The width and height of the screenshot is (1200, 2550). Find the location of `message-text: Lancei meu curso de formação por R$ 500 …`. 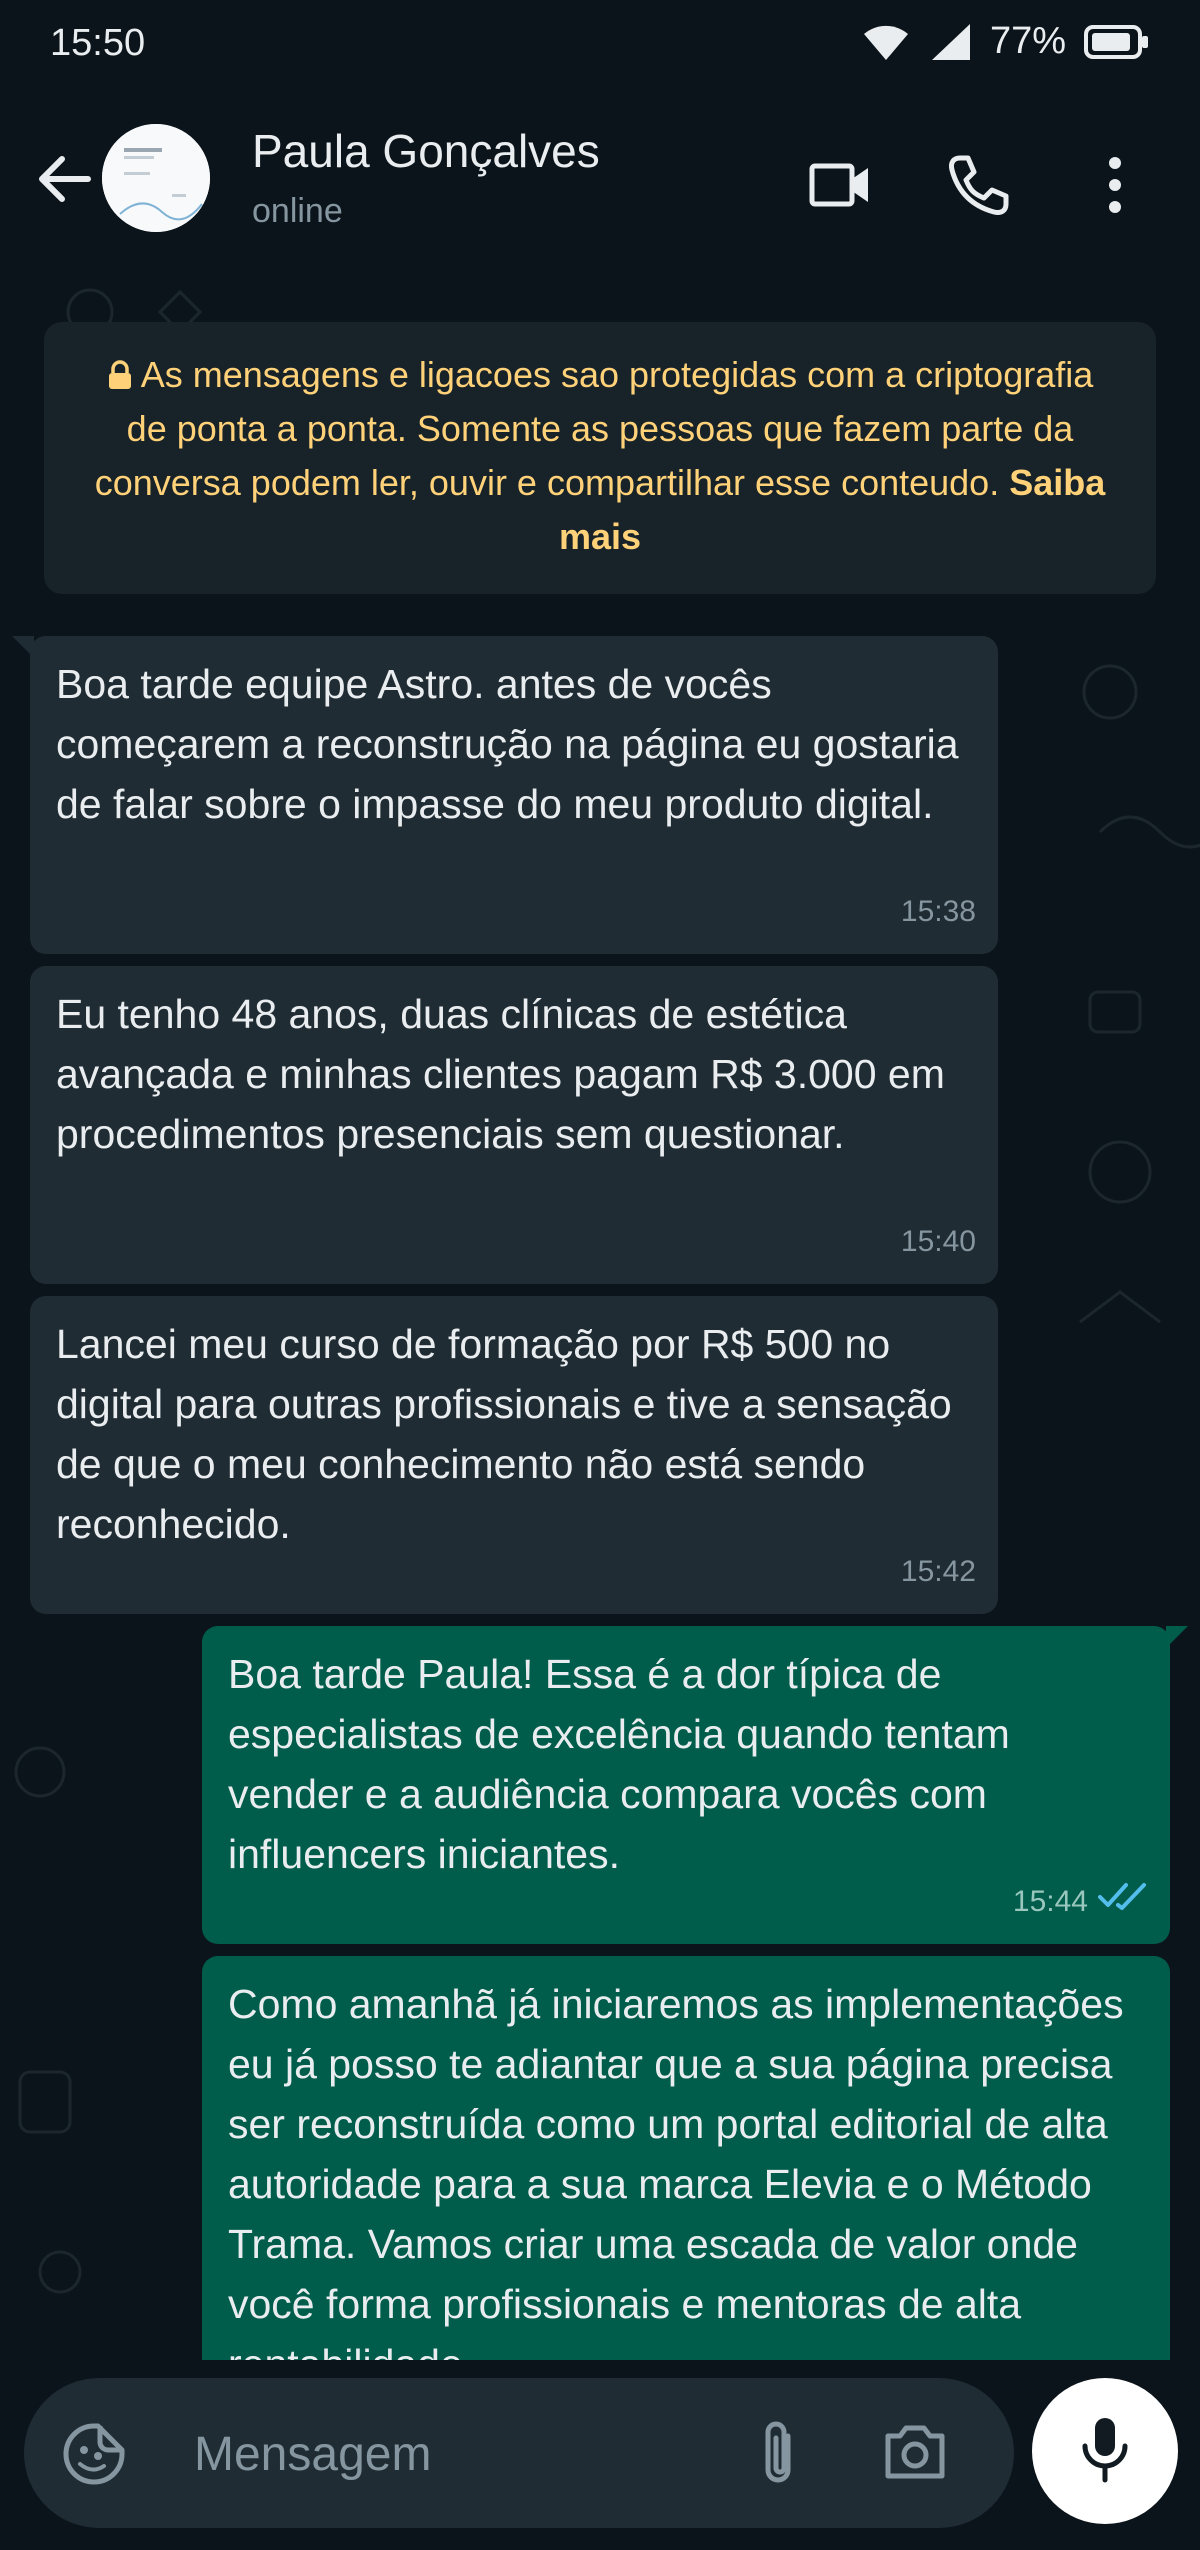

message-text: Lancei meu curso de formação por R$ 500 … is located at coordinates (504, 1434).